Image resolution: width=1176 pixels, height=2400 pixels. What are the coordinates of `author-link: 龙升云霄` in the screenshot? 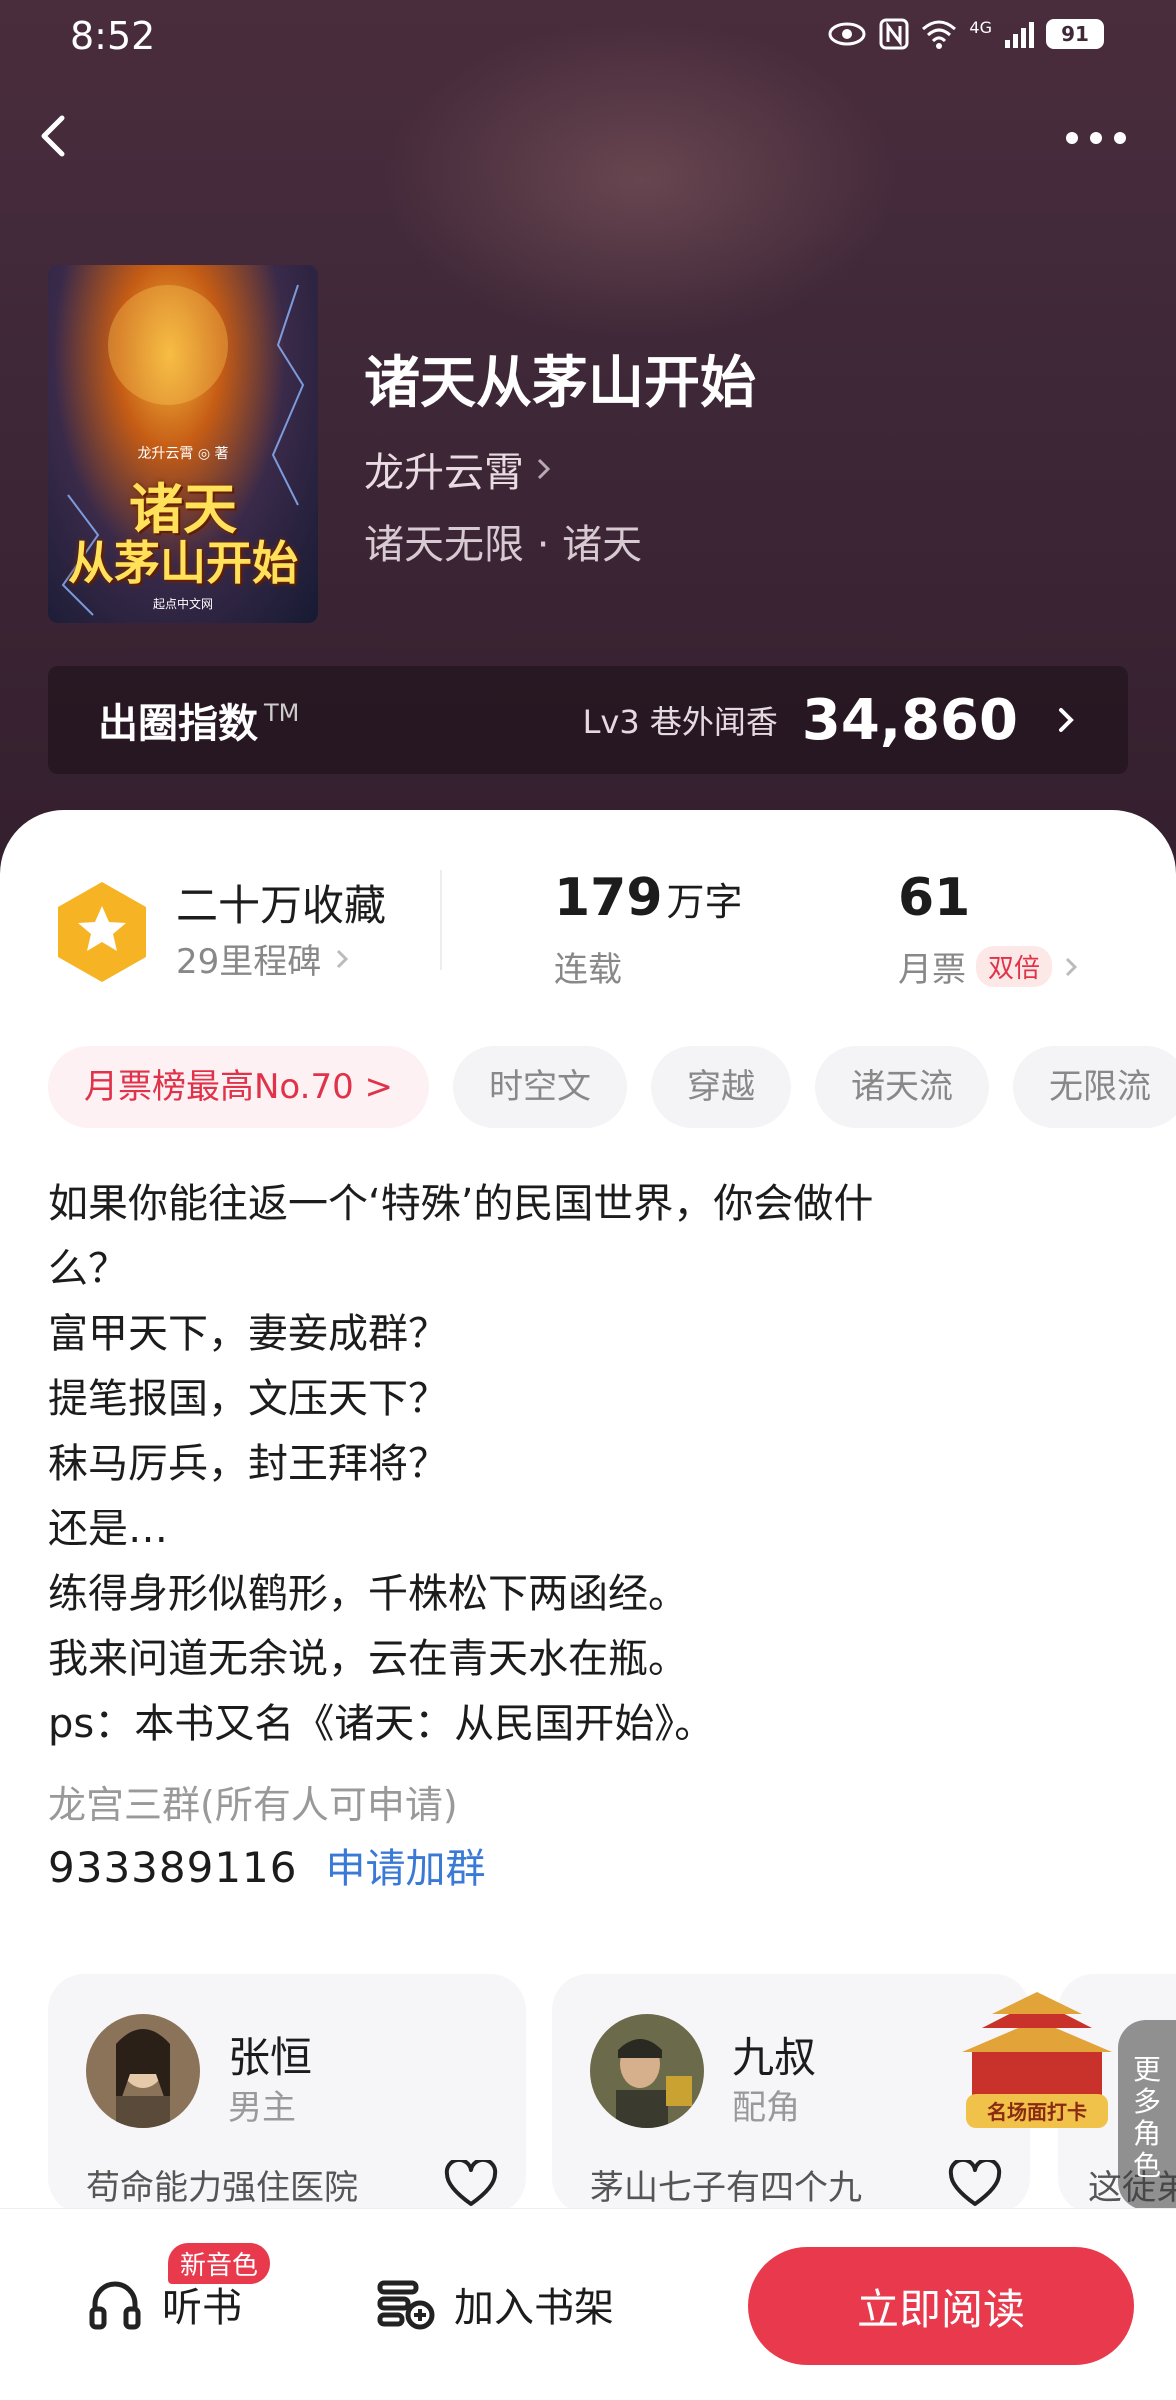 It's located at (459, 469).